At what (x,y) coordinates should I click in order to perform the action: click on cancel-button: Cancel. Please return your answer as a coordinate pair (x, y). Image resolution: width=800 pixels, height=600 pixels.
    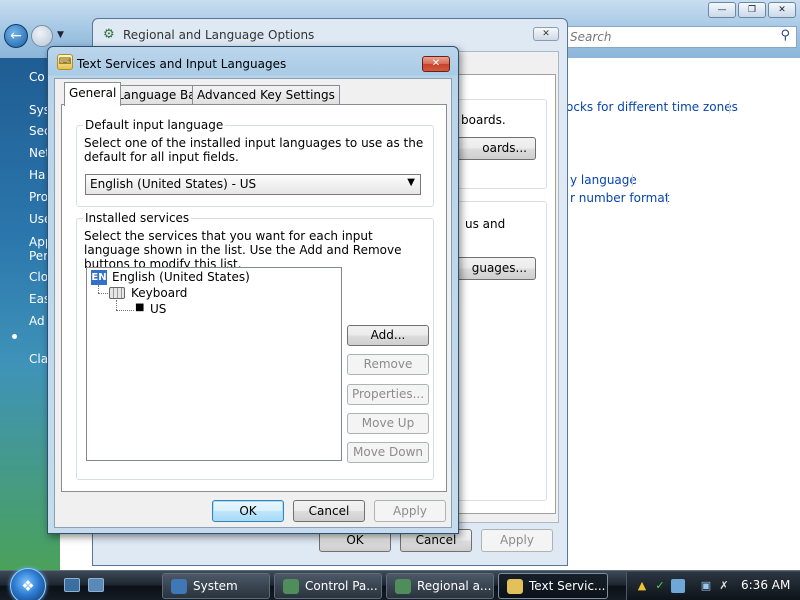
    Looking at the image, I should click on (329, 511).